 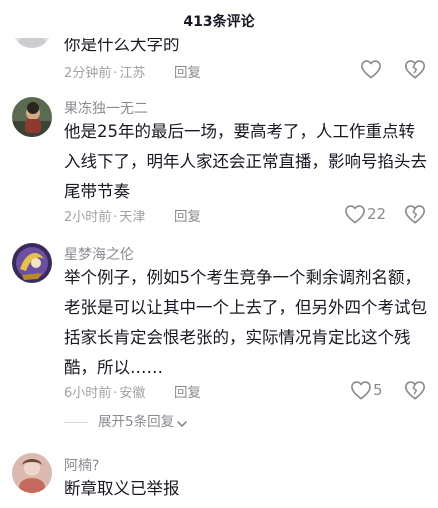 I want to click on comment-username: 果冻独一无二, so click(x=106, y=108).